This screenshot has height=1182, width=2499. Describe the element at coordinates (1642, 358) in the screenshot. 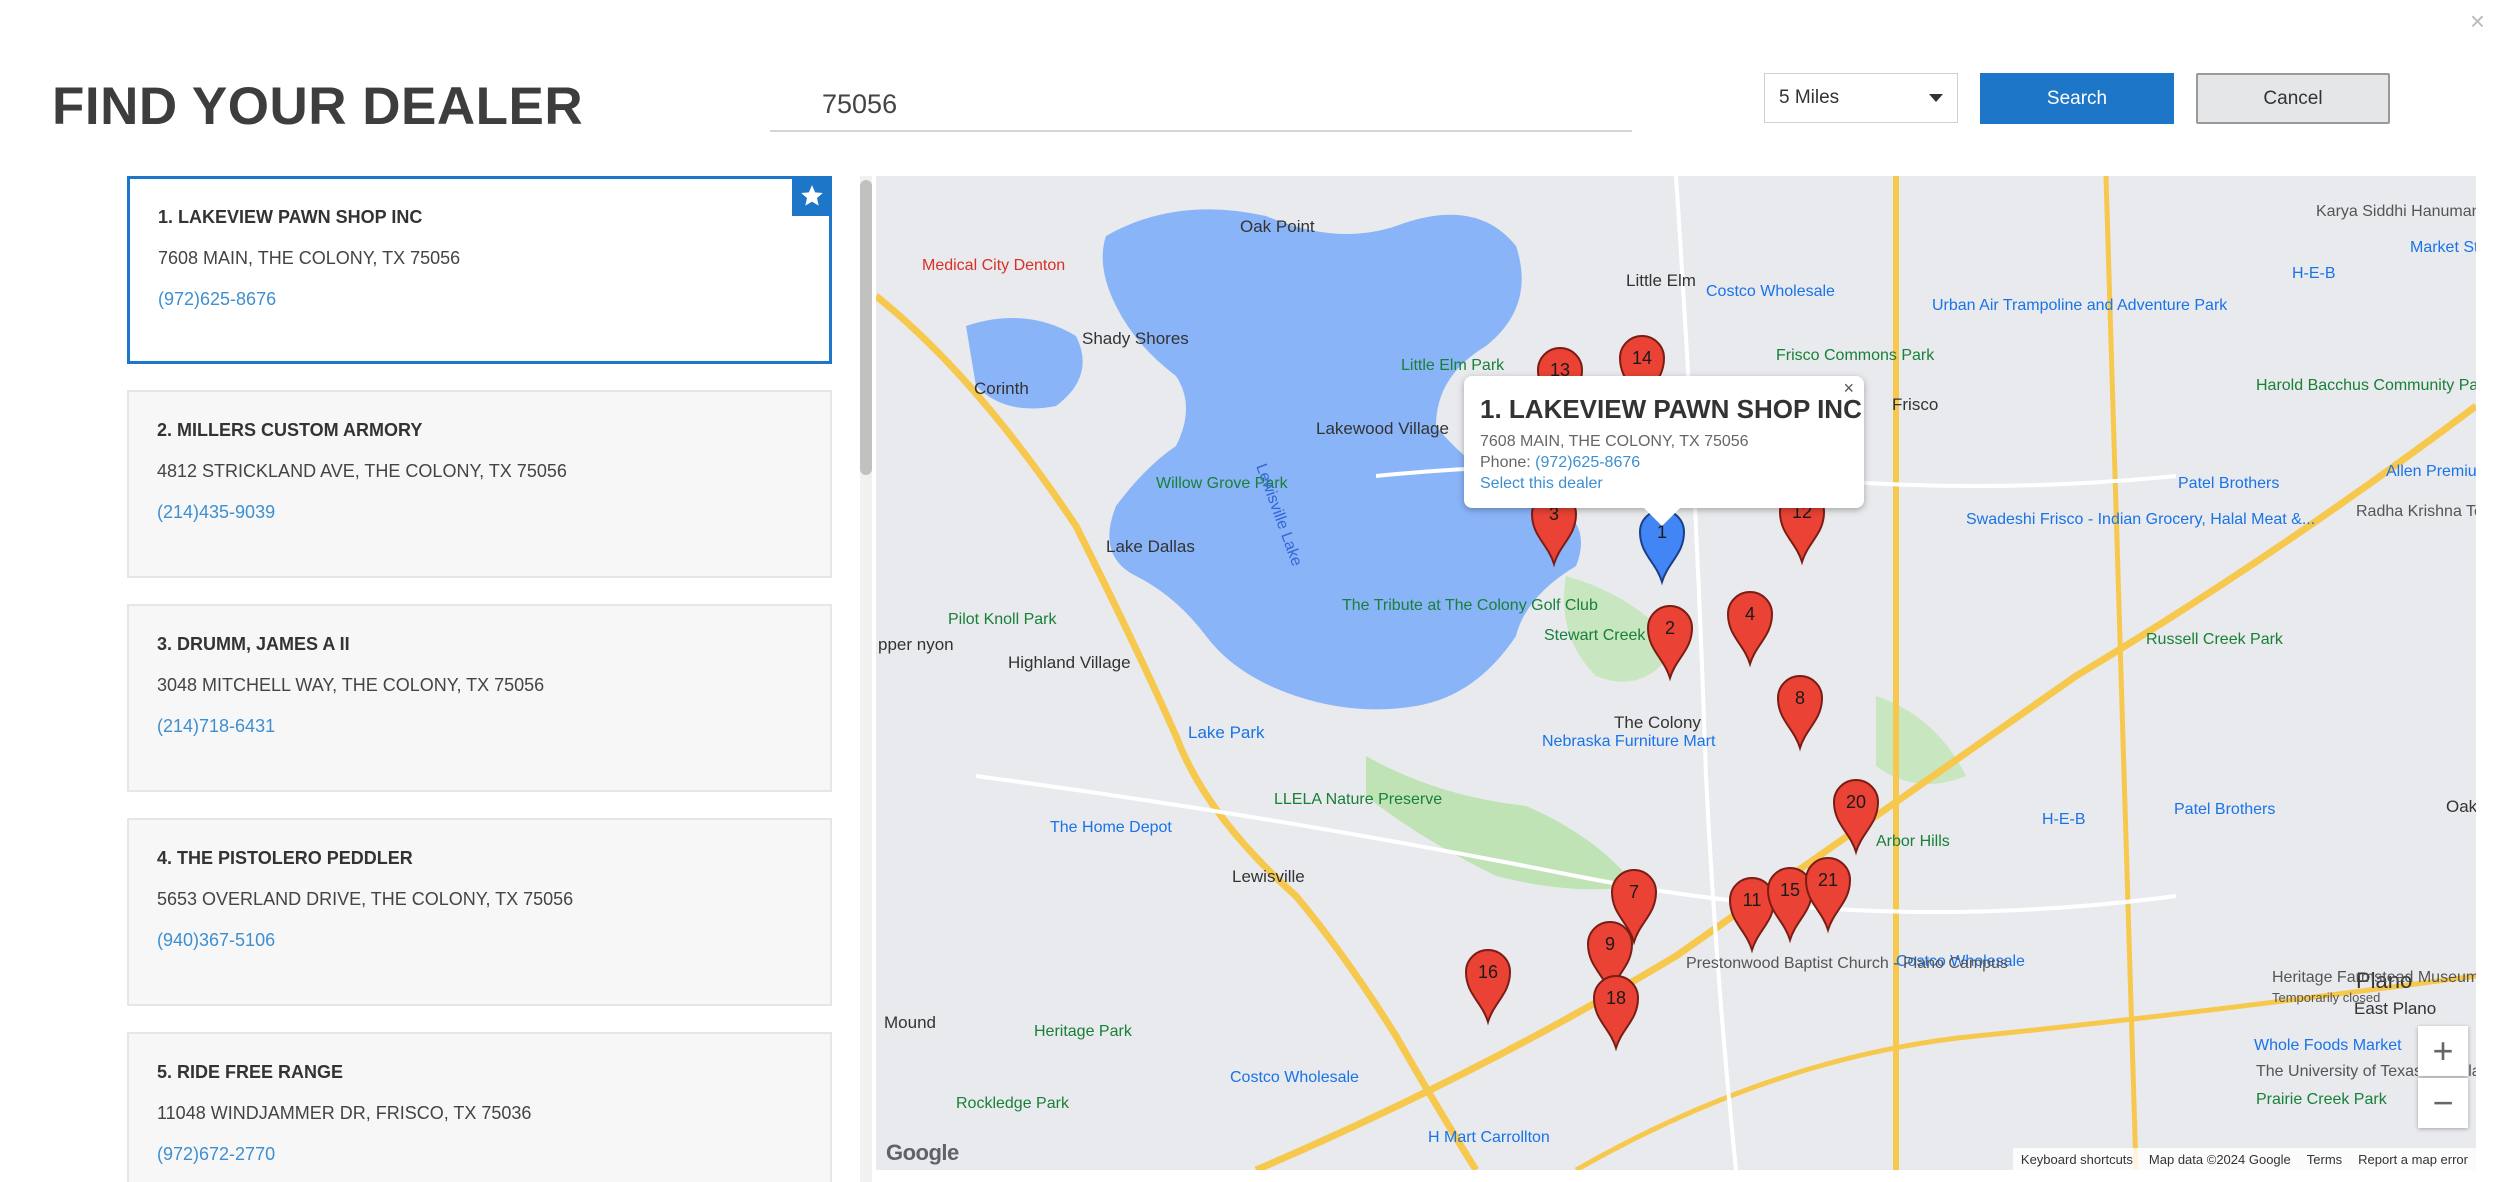

I see `marker-label: 14` at that location.